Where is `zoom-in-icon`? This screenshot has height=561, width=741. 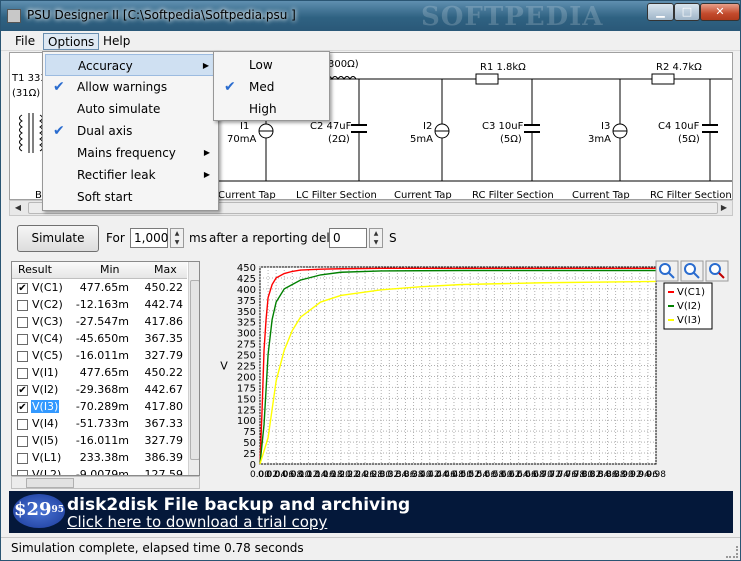
zoom-in-icon is located at coordinates (665, 269).